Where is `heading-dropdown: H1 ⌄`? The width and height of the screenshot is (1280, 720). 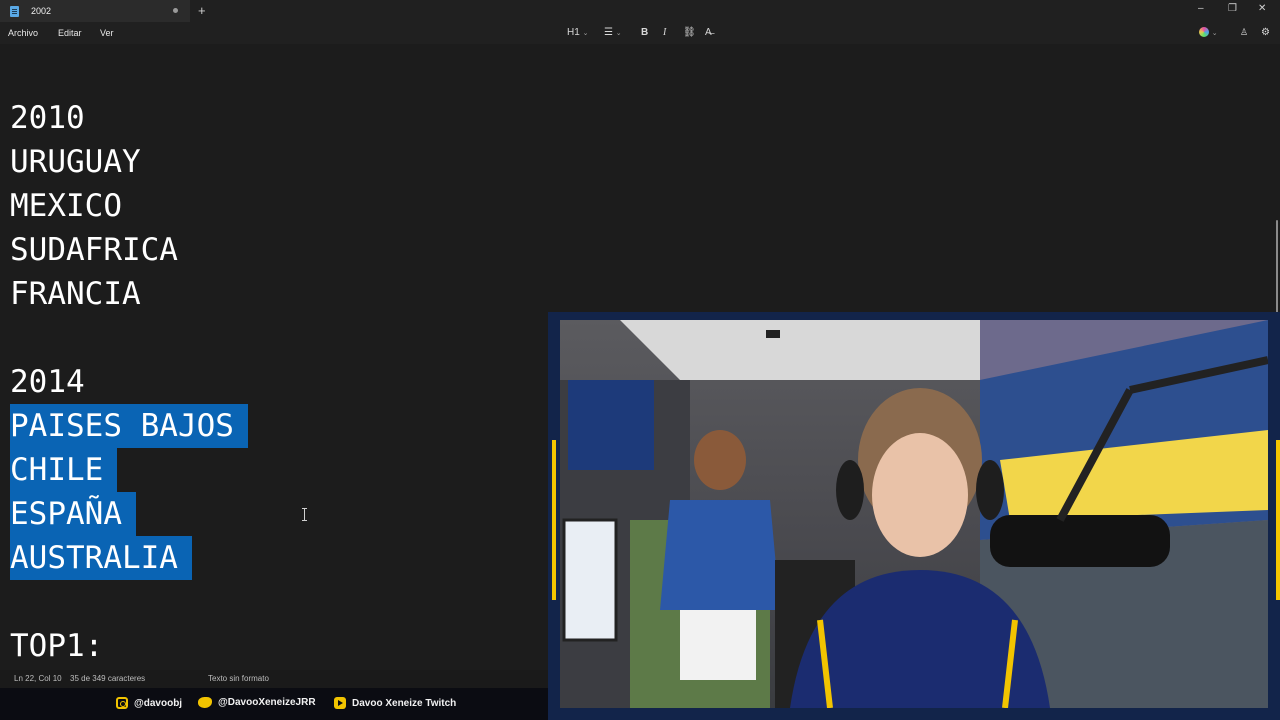
heading-dropdown: H1 ⌄ is located at coordinates (577, 32).